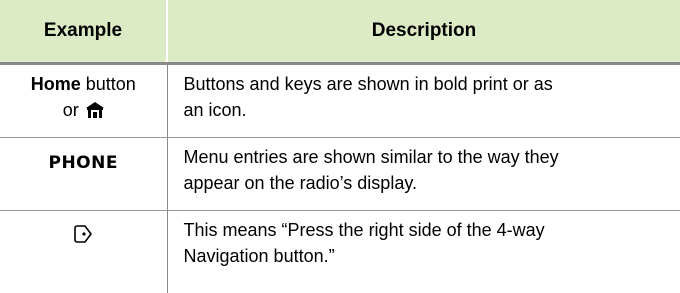 This screenshot has height=293, width=680. I want to click on example-line-2: or, so click(83, 110).